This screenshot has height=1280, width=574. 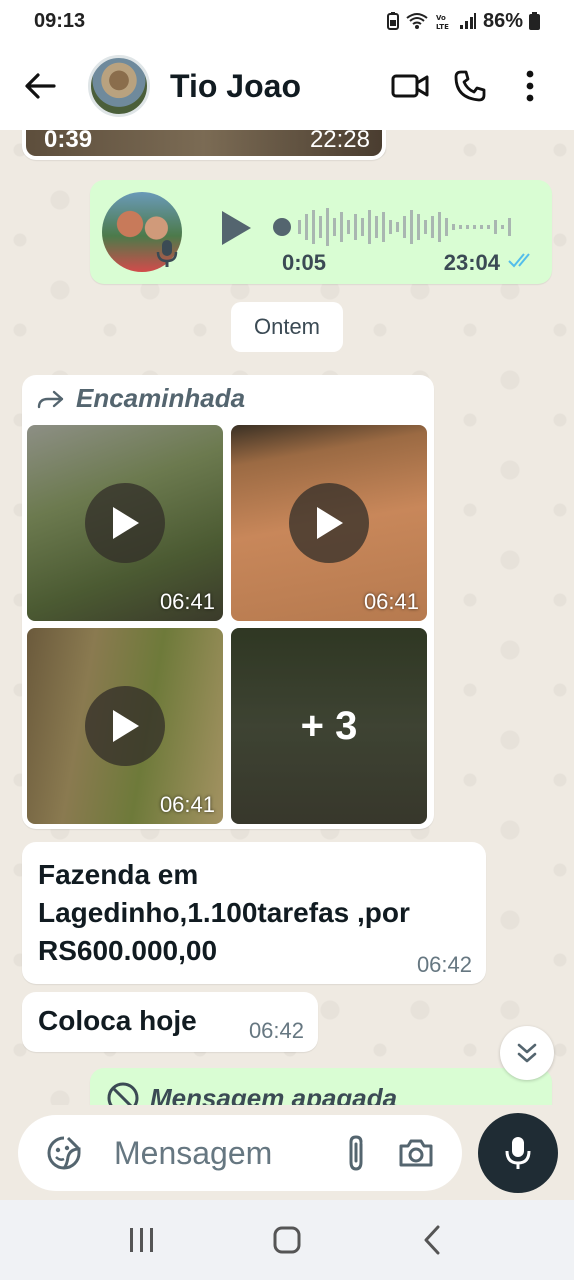 What do you see at coordinates (441, 18) in the screenshot?
I see `svg-text: Vo` at bounding box center [441, 18].